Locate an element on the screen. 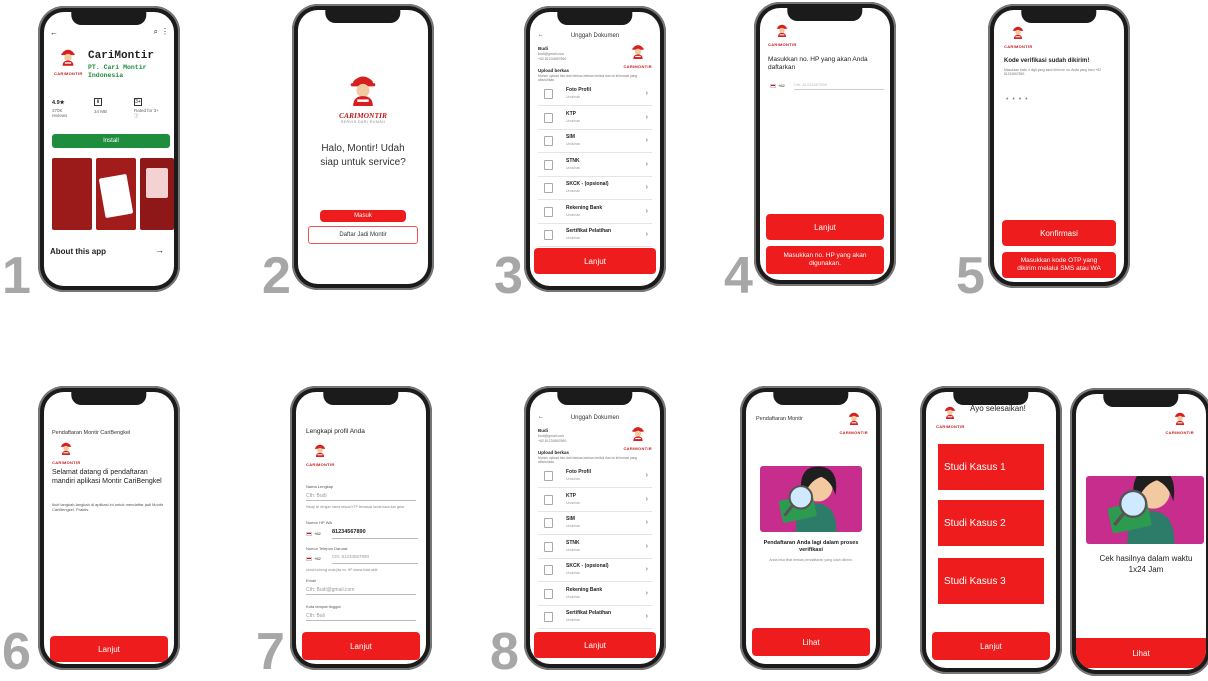 Image resolution: width=1208 pixels, height=681 pixels. emergency-input: Cth: 81234567890 is located at coordinates (375, 559).